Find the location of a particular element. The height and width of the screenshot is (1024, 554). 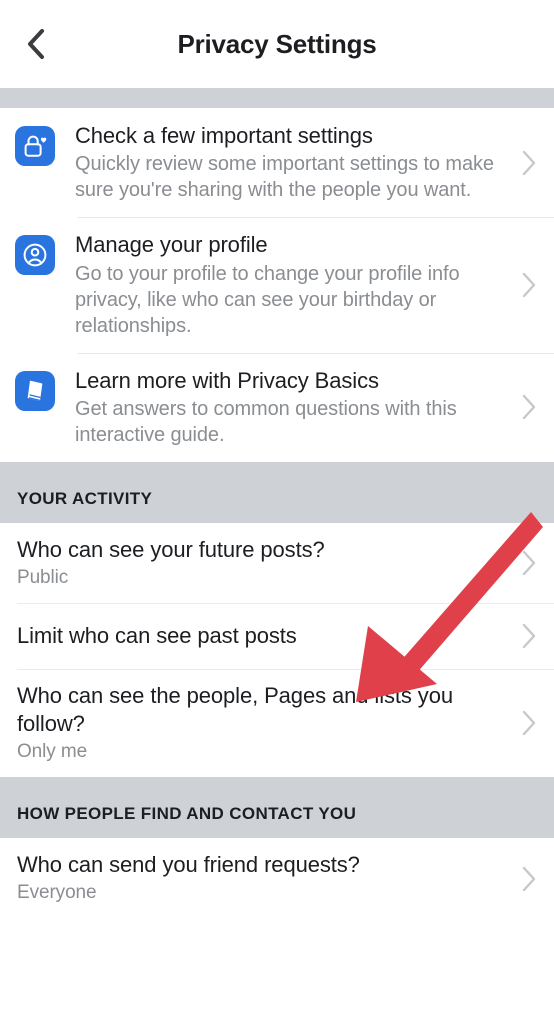

page-title: Privacy Settings is located at coordinates (277, 43).